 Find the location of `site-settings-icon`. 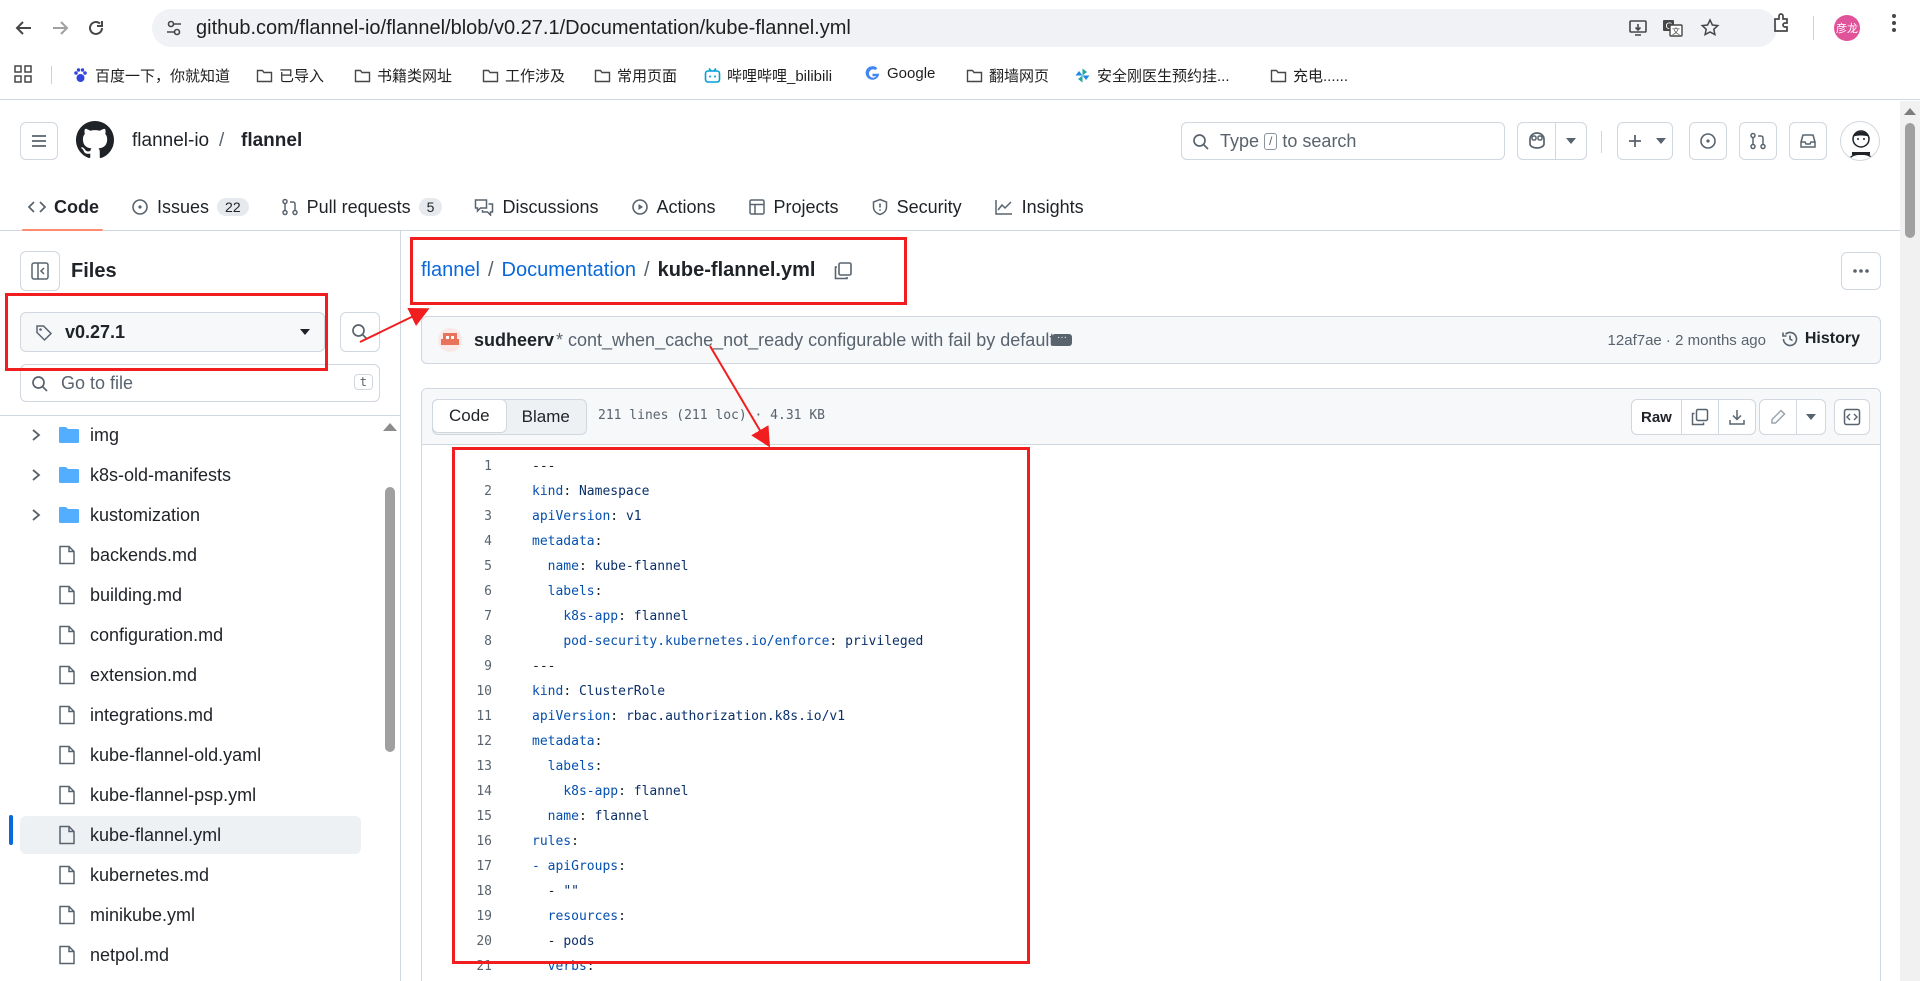

site-settings-icon is located at coordinates (174, 28).